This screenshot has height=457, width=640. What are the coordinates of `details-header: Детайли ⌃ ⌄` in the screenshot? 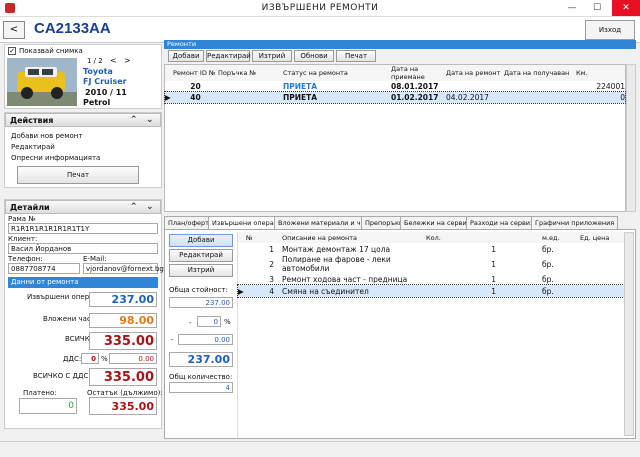 It's located at (83, 207).